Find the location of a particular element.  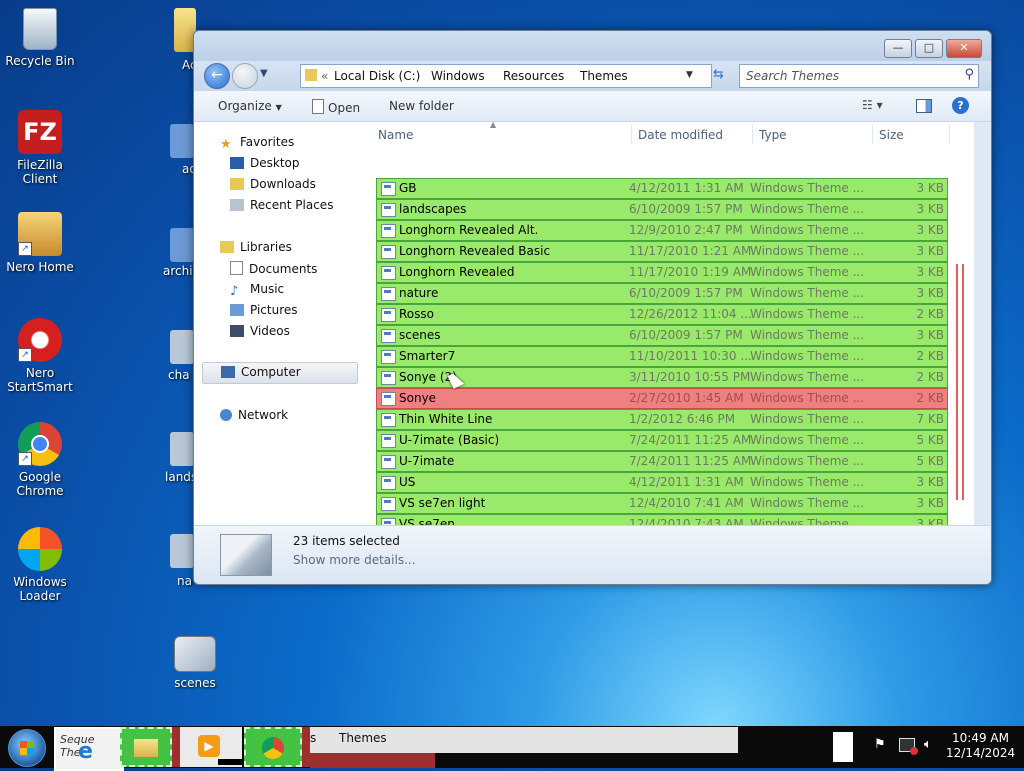

column-header-type: Type is located at coordinates (773, 135).